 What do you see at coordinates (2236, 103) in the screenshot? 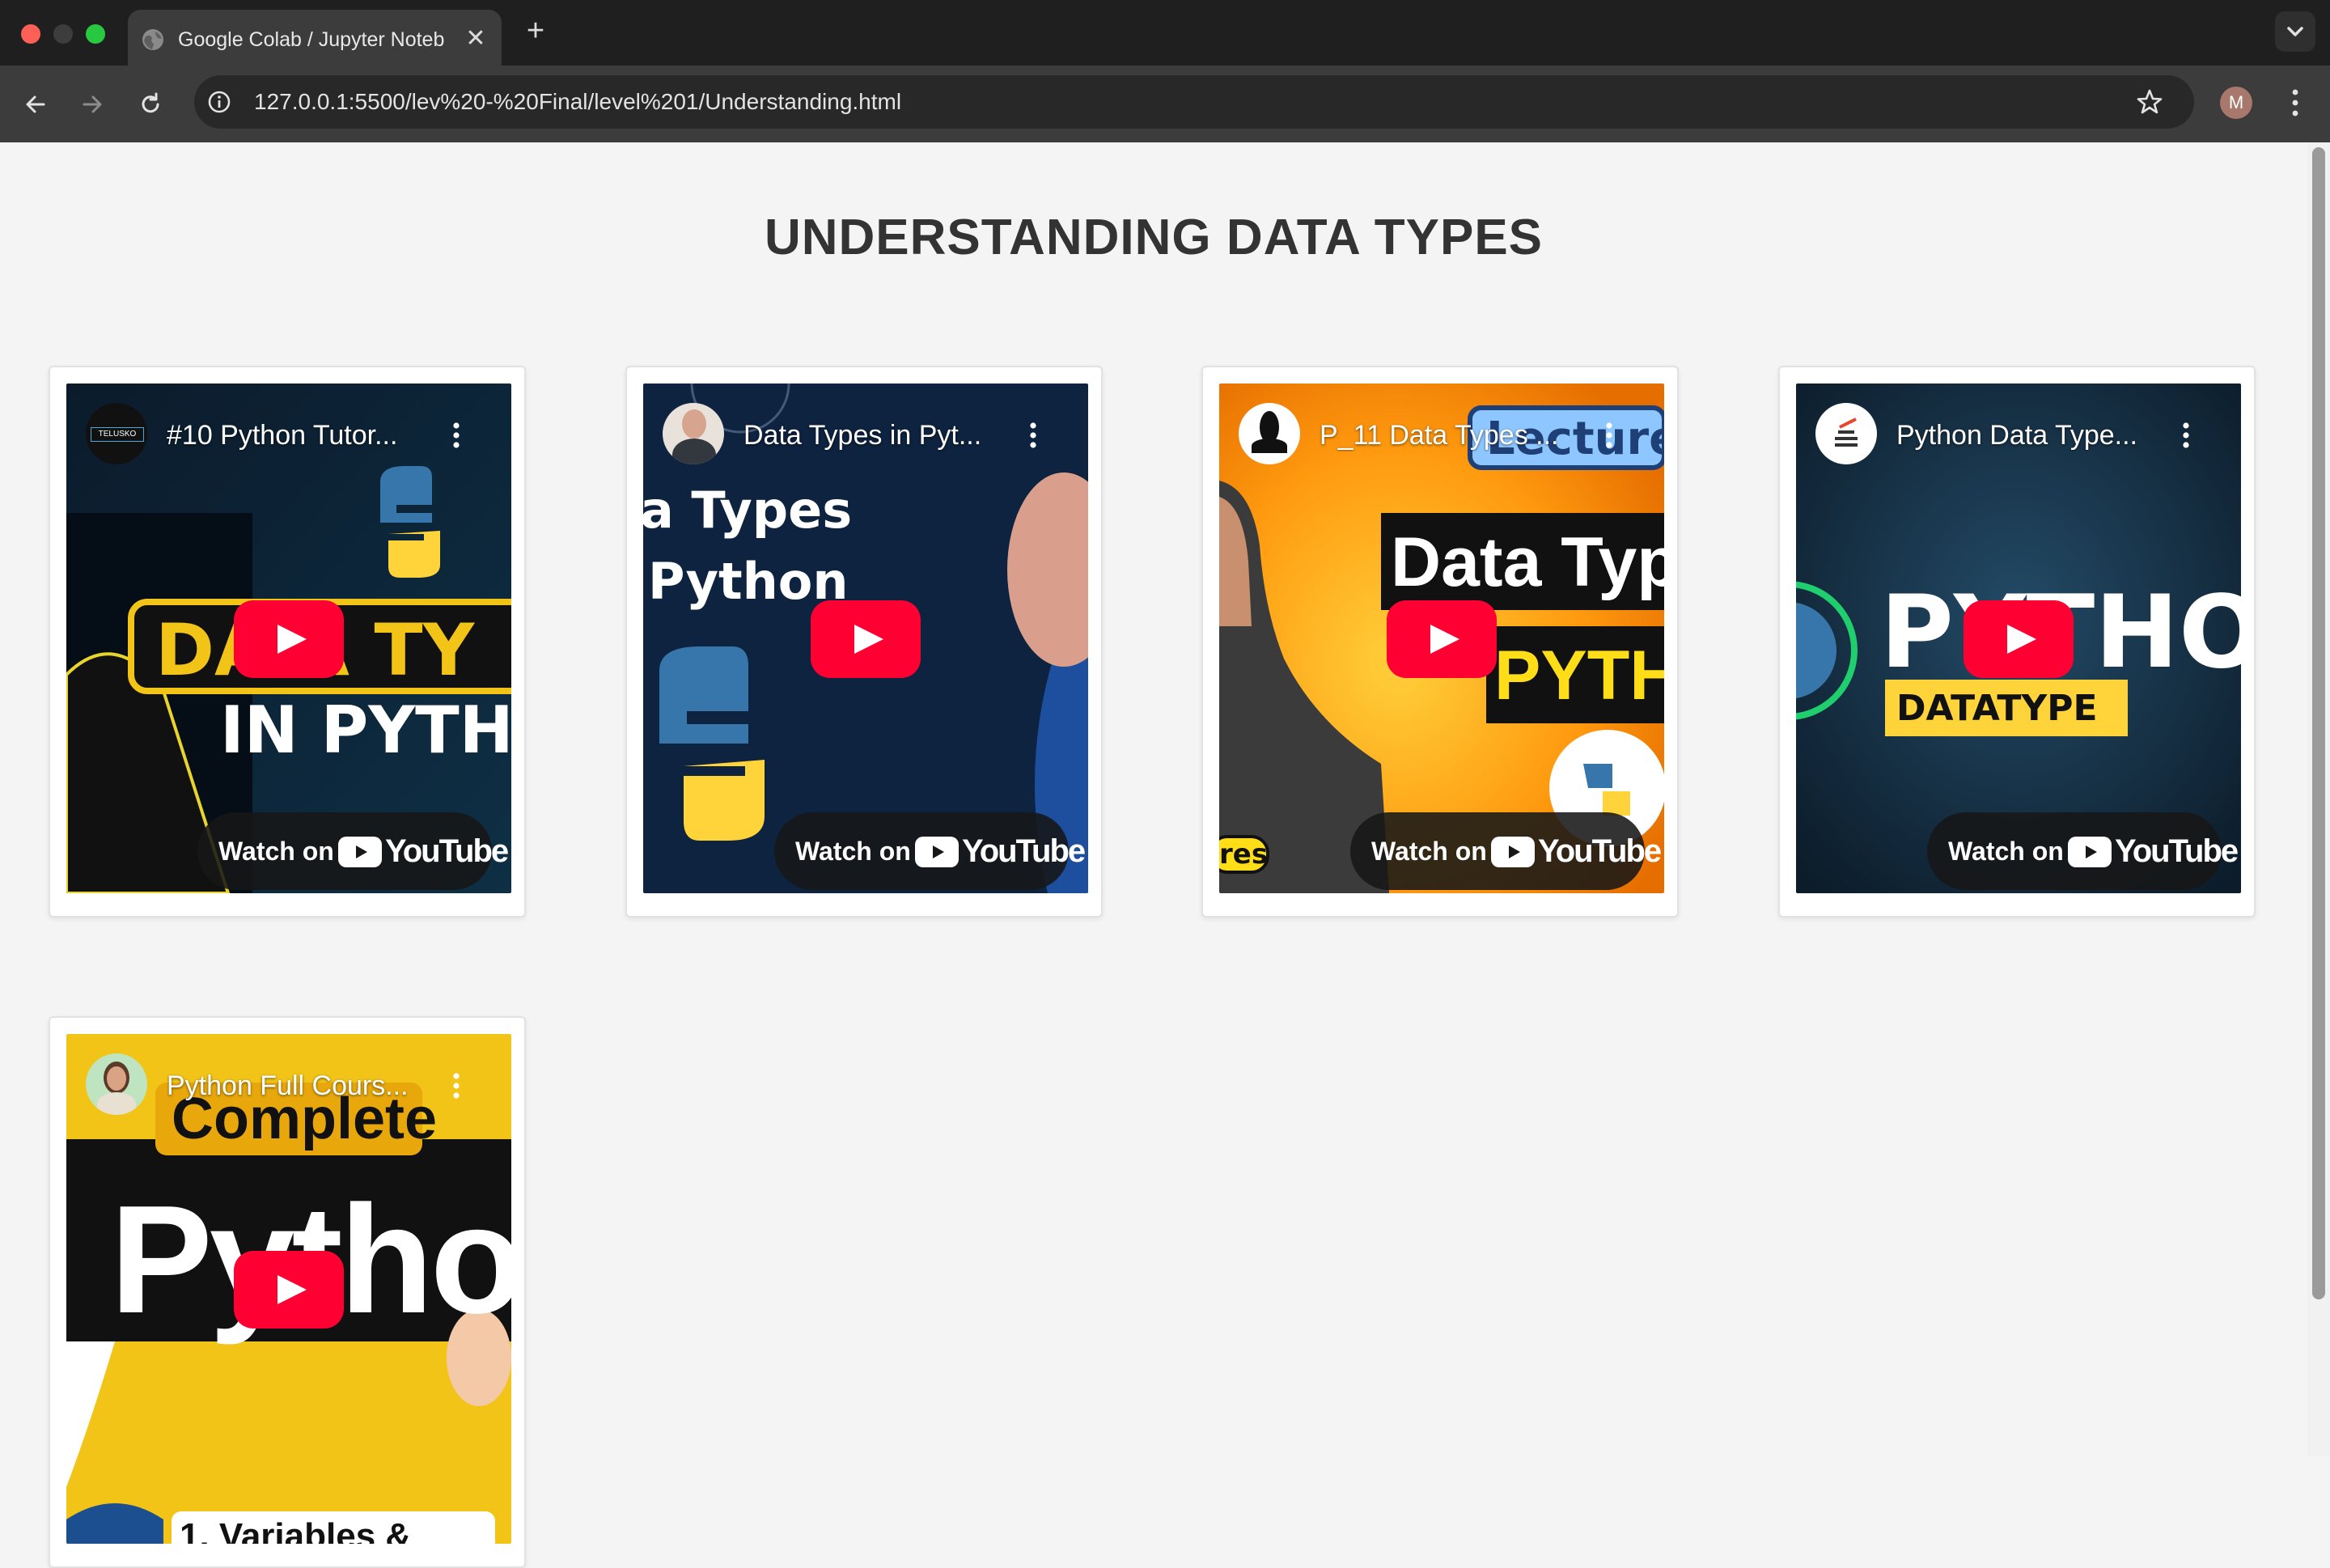
I see `profile-avatar: M` at bounding box center [2236, 103].